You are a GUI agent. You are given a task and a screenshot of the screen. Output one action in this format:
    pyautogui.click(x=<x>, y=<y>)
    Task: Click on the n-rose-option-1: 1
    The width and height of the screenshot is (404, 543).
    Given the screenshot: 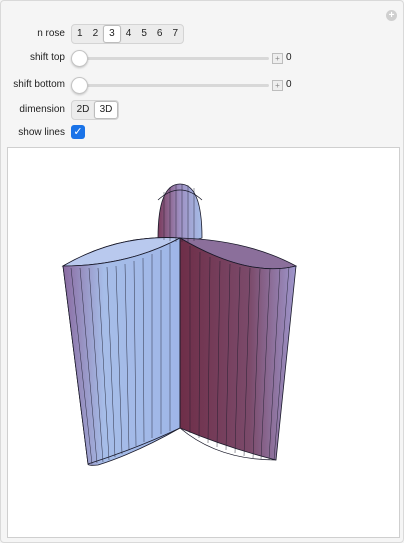 What is the action you would take?
    pyautogui.click(x=80, y=34)
    